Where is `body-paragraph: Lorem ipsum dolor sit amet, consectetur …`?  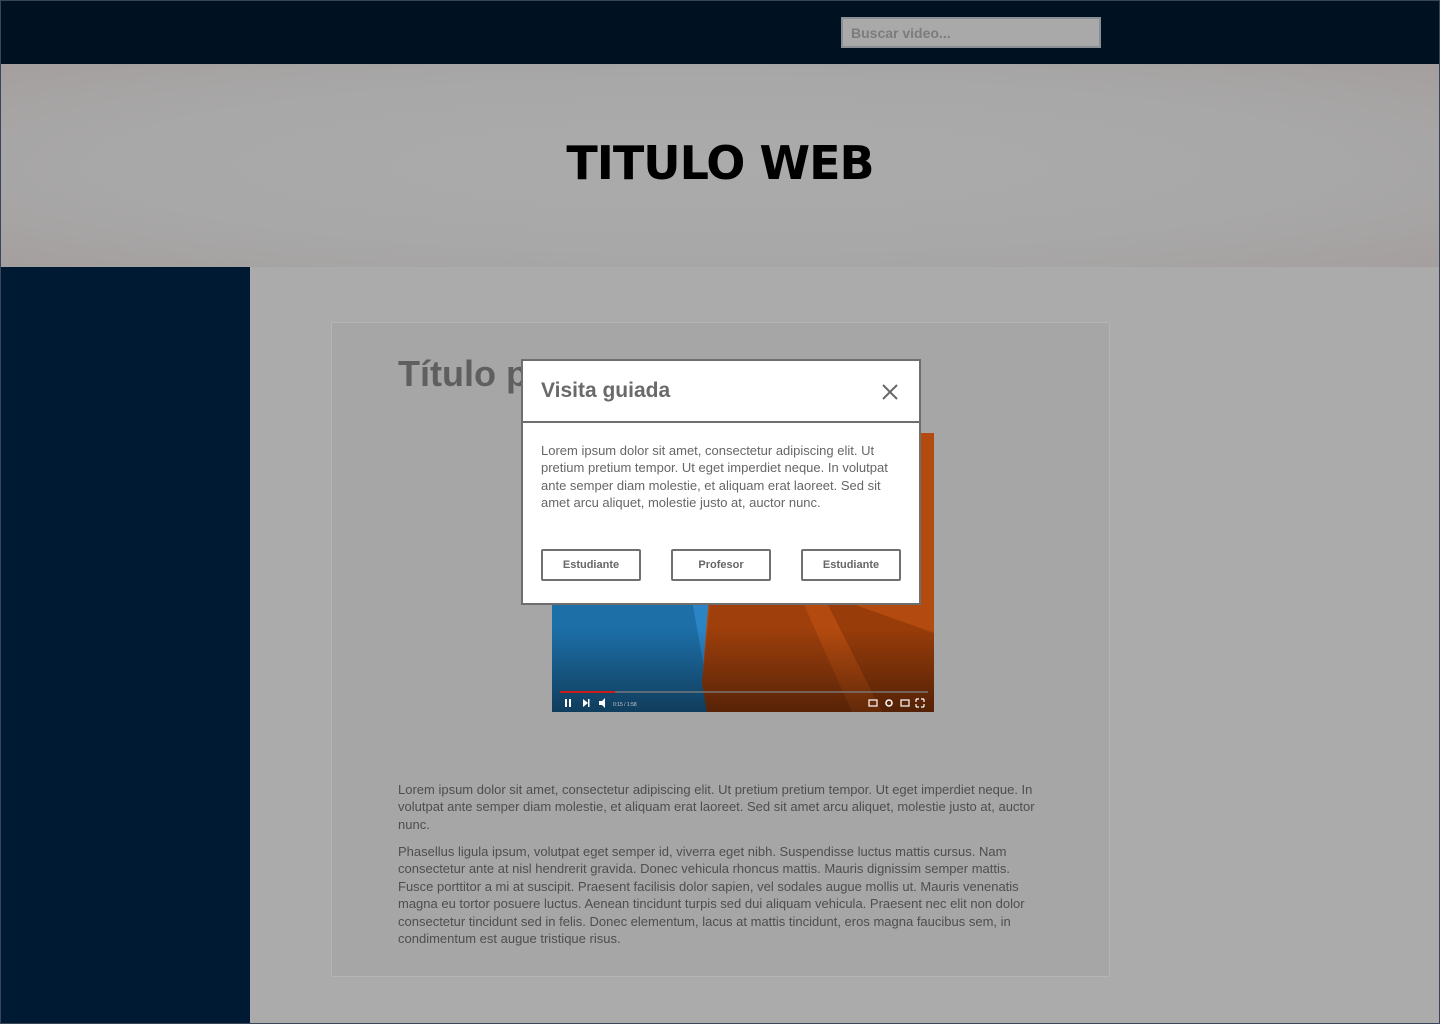
body-paragraph: Lorem ipsum dolor sit amet, consectetur … is located at coordinates (716, 807).